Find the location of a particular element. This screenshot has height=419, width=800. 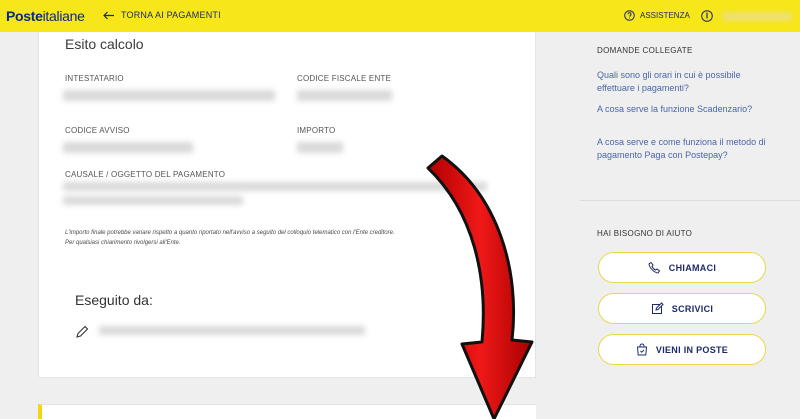

reason-line2-redacted is located at coordinates (153, 200).